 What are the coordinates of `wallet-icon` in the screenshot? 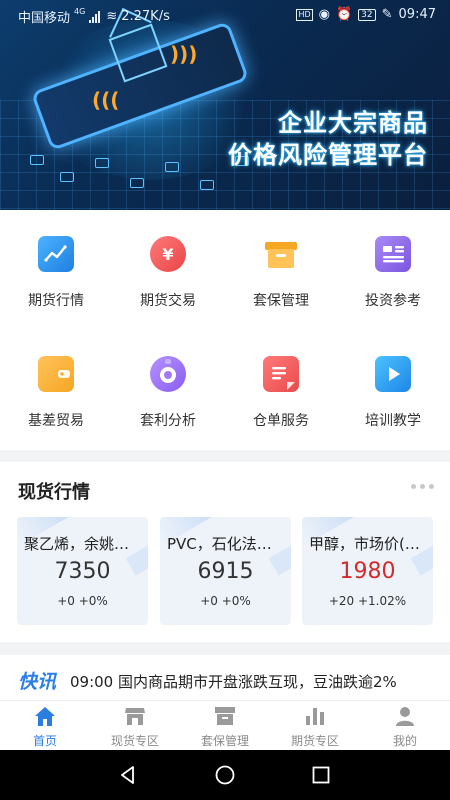 It's located at (56, 374).